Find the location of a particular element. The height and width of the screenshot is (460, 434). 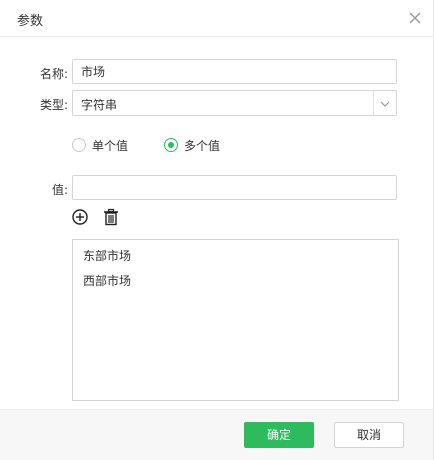

radio-multiple-value: 多个值 is located at coordinates (209, 146).